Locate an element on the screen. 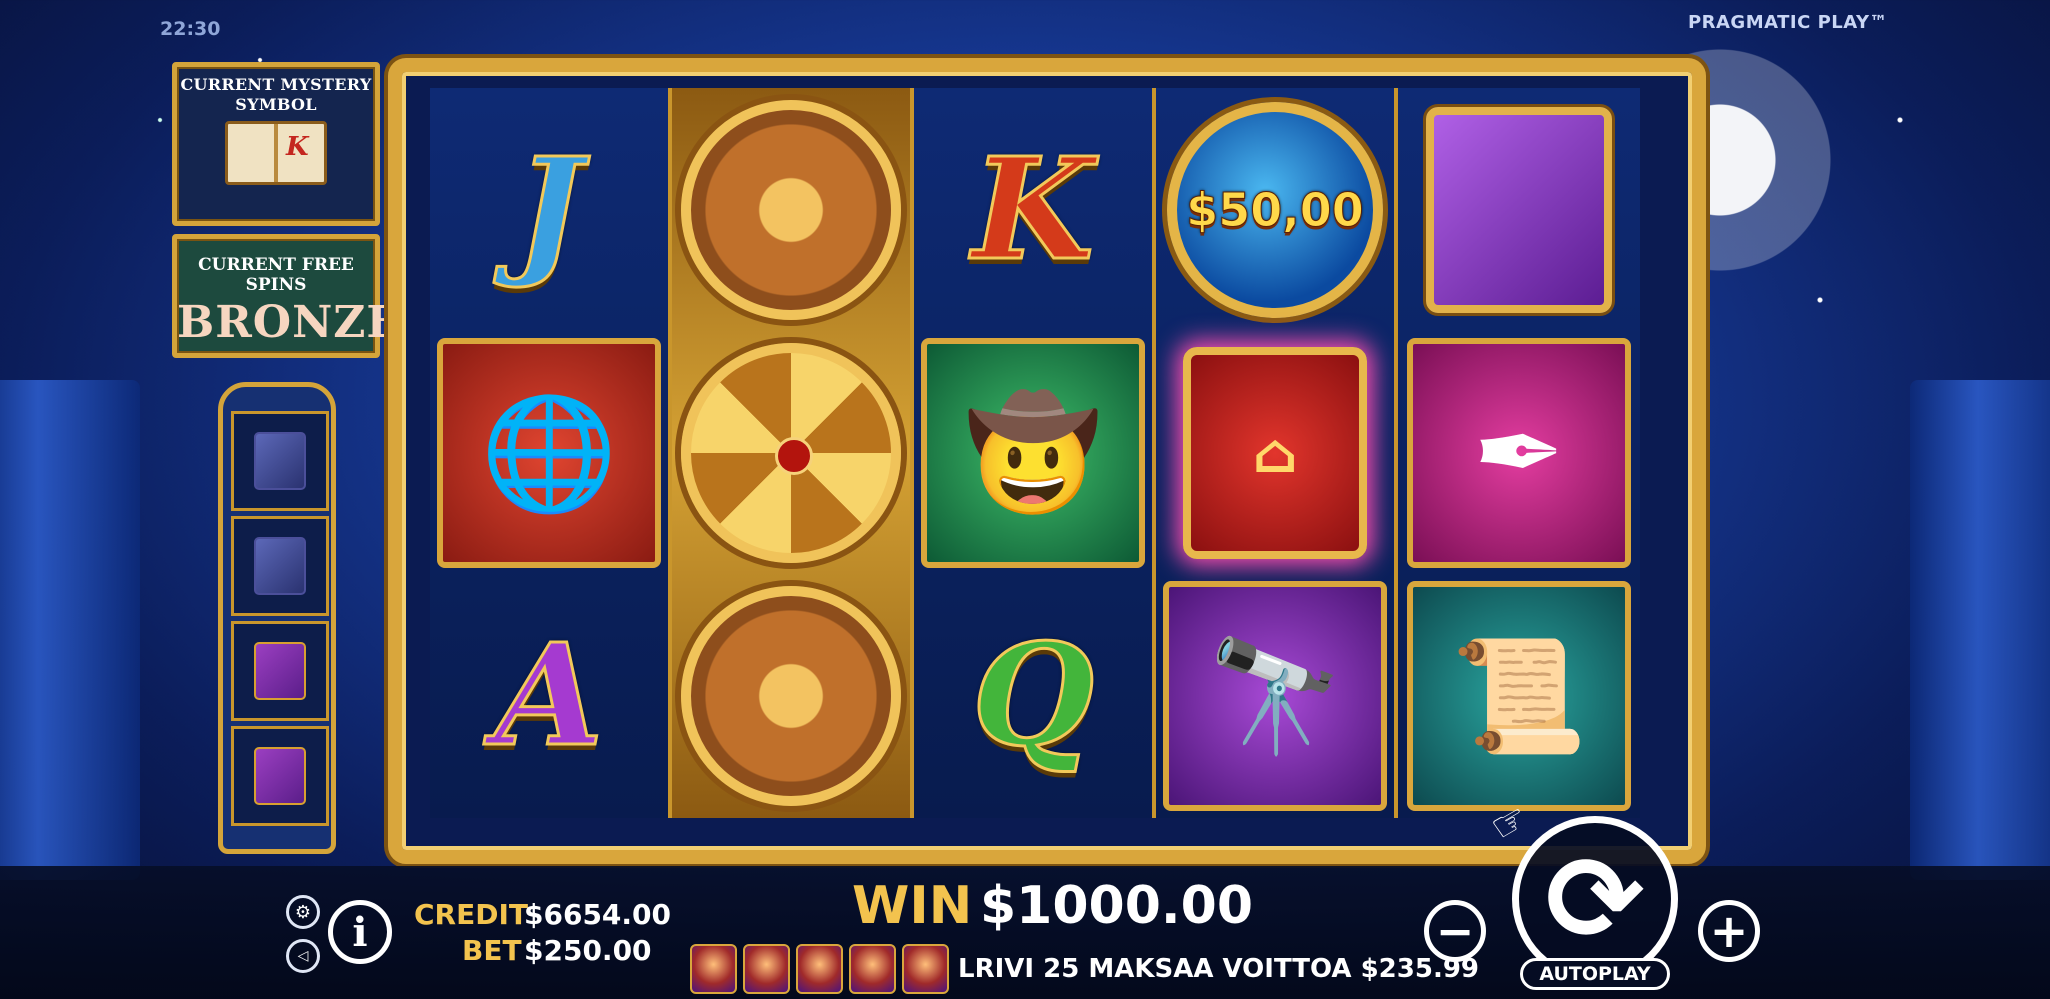 The width and height of the screenshot is (2050, 999). clock: 22:30 is located at coordinates (190, 29).